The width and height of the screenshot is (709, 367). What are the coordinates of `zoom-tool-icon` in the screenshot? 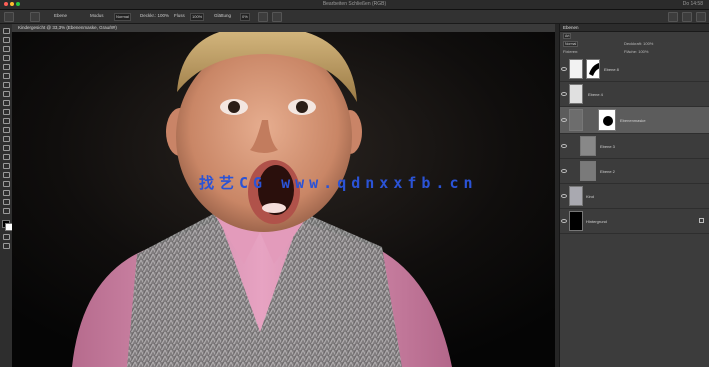 It's located at (6, 211).